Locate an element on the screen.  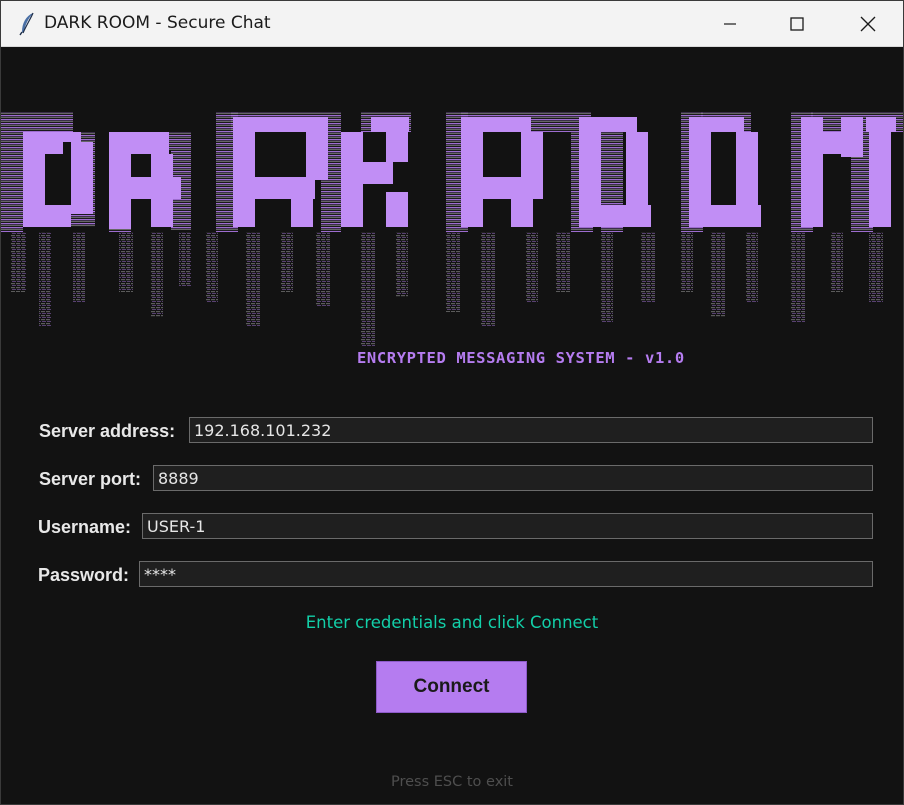
minimize-button is located at coordinates (730, 23).